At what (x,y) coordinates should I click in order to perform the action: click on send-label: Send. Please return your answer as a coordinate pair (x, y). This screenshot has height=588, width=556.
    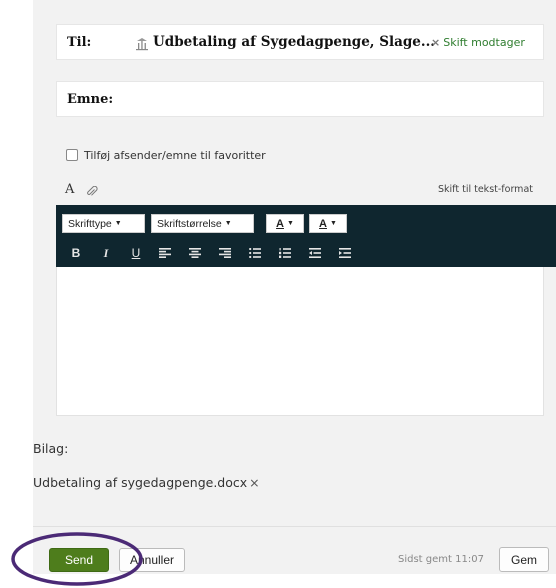
    Looking at the image, I should click on (79, 560).